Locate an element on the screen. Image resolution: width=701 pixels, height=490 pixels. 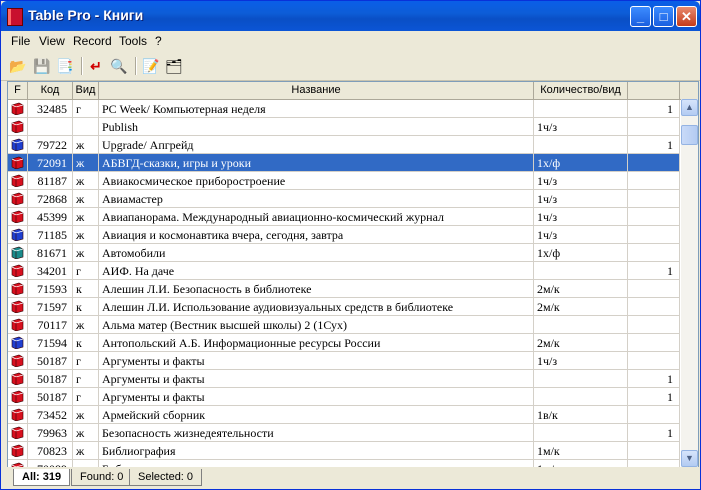
table-row: Publish 1ч/з is located at coordinates (344, 127).